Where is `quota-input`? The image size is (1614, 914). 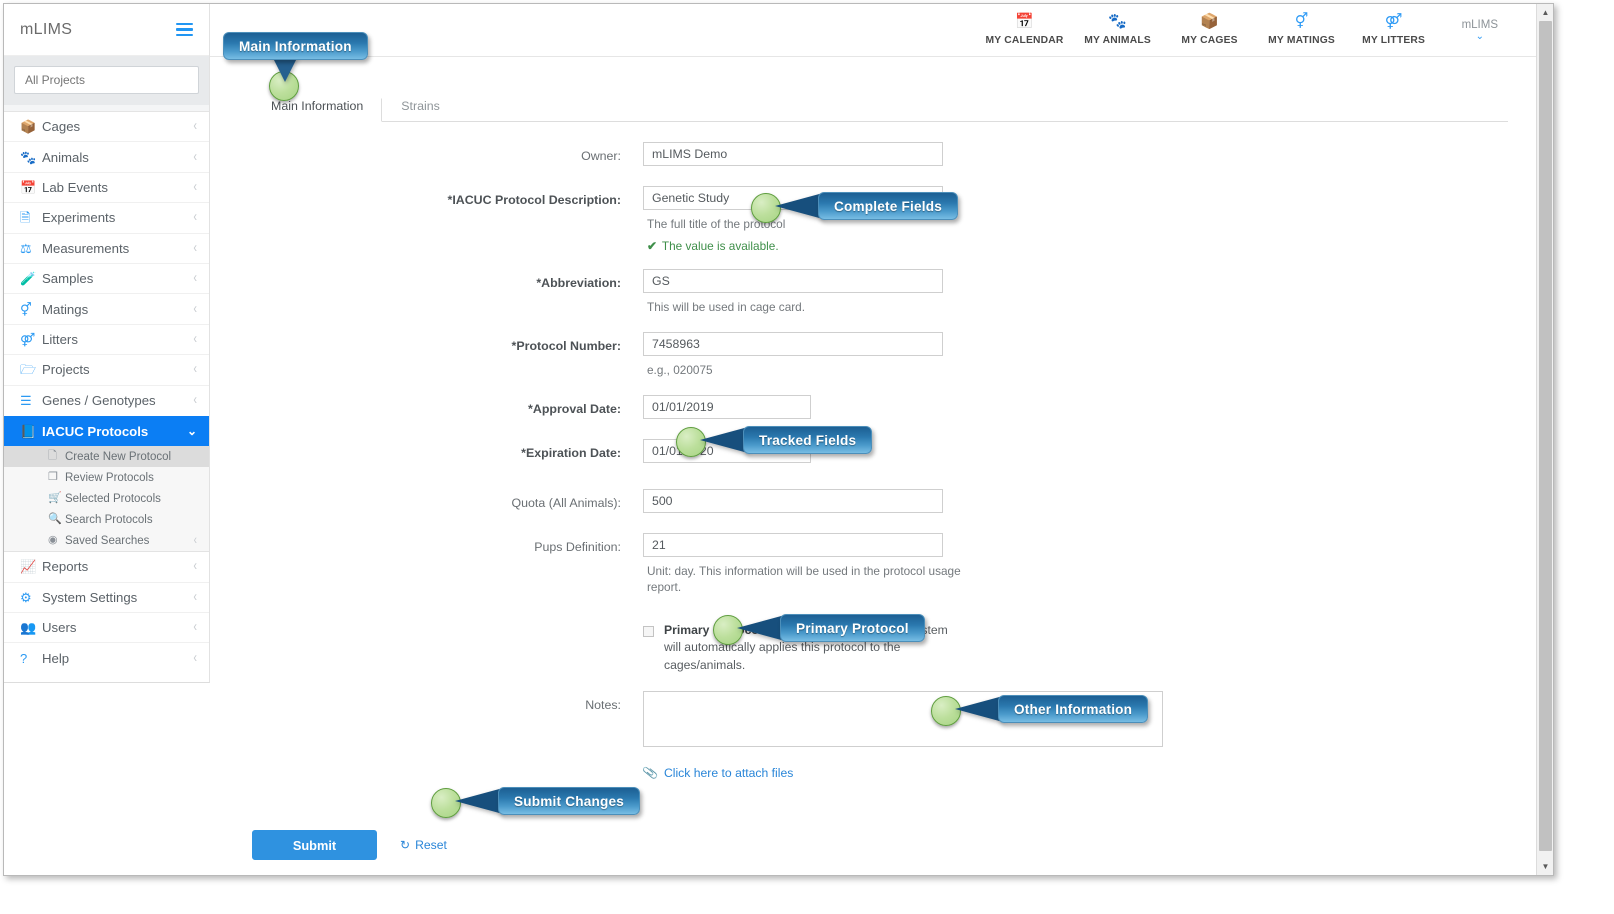 quota-input is located at coordinates (793, 500).